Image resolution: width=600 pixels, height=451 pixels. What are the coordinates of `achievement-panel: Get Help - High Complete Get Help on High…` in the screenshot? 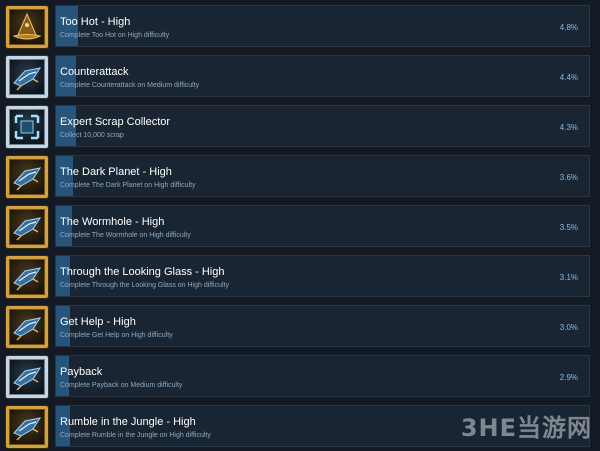 It's located at (322, 326).